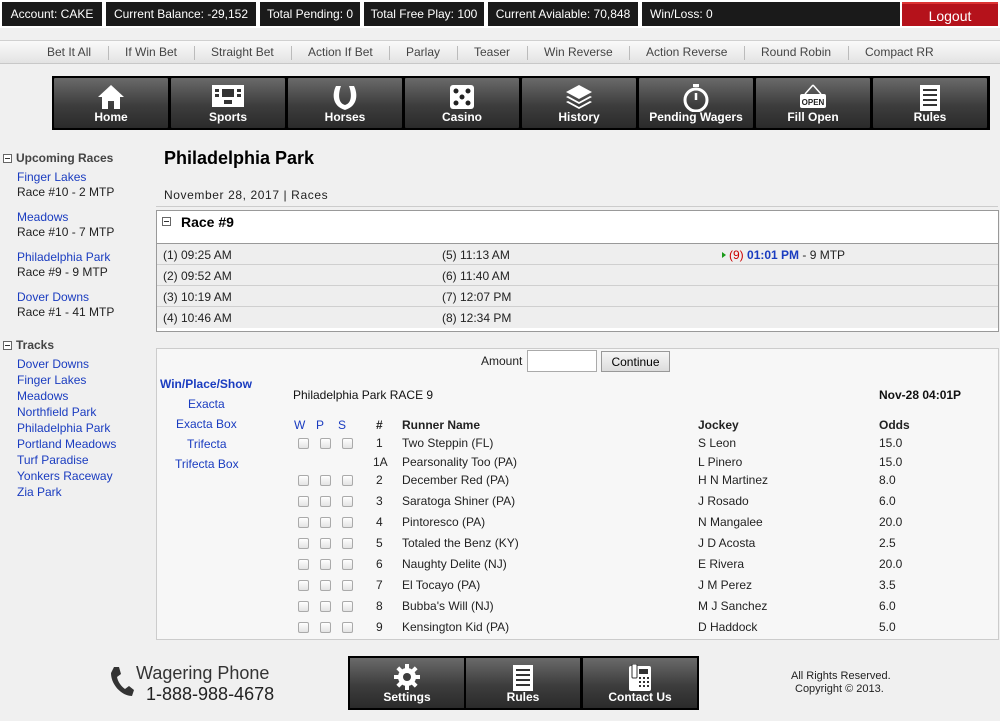 The height and width of the screenshot is (721, 1000). I want to click on race-time-link: (8) 12:34 PM, so click(476, 318).